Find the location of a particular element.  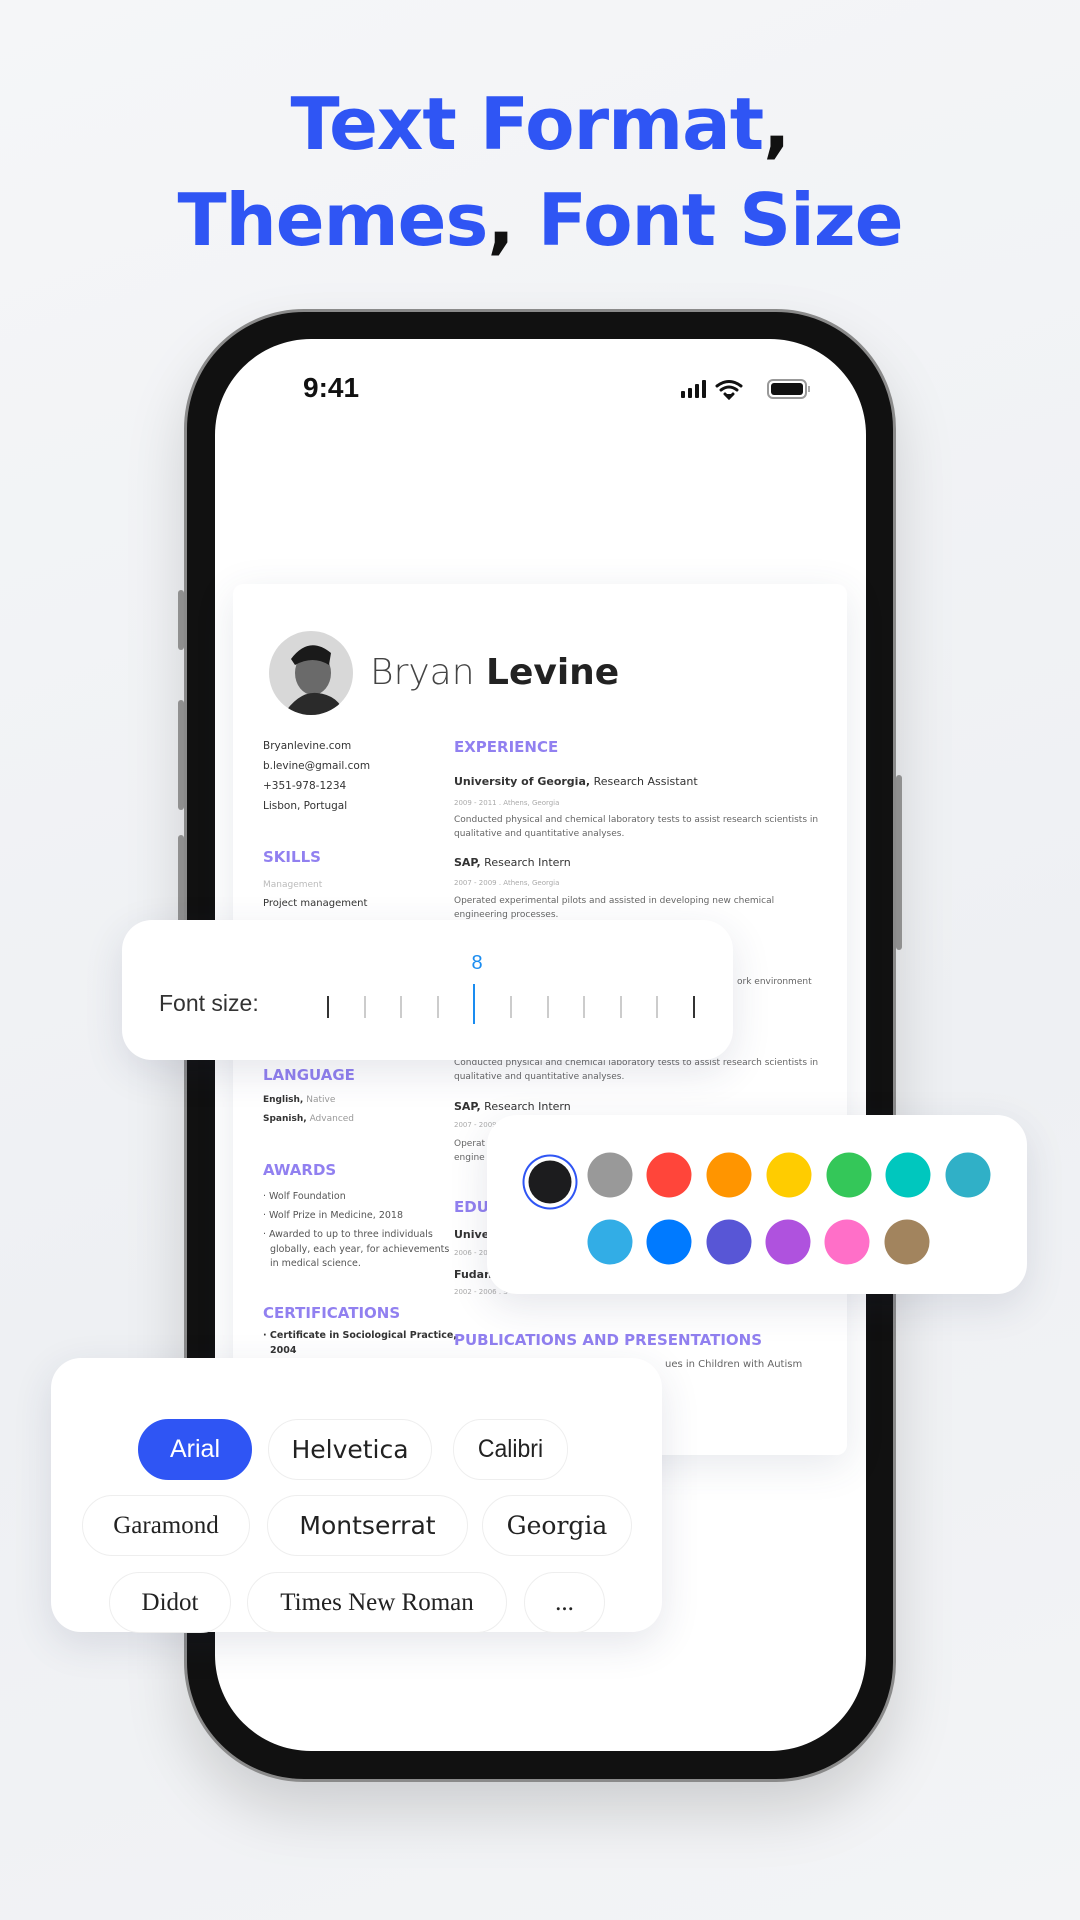

font-chip-garamond: Garamond is located at coordinates (166, 1525).